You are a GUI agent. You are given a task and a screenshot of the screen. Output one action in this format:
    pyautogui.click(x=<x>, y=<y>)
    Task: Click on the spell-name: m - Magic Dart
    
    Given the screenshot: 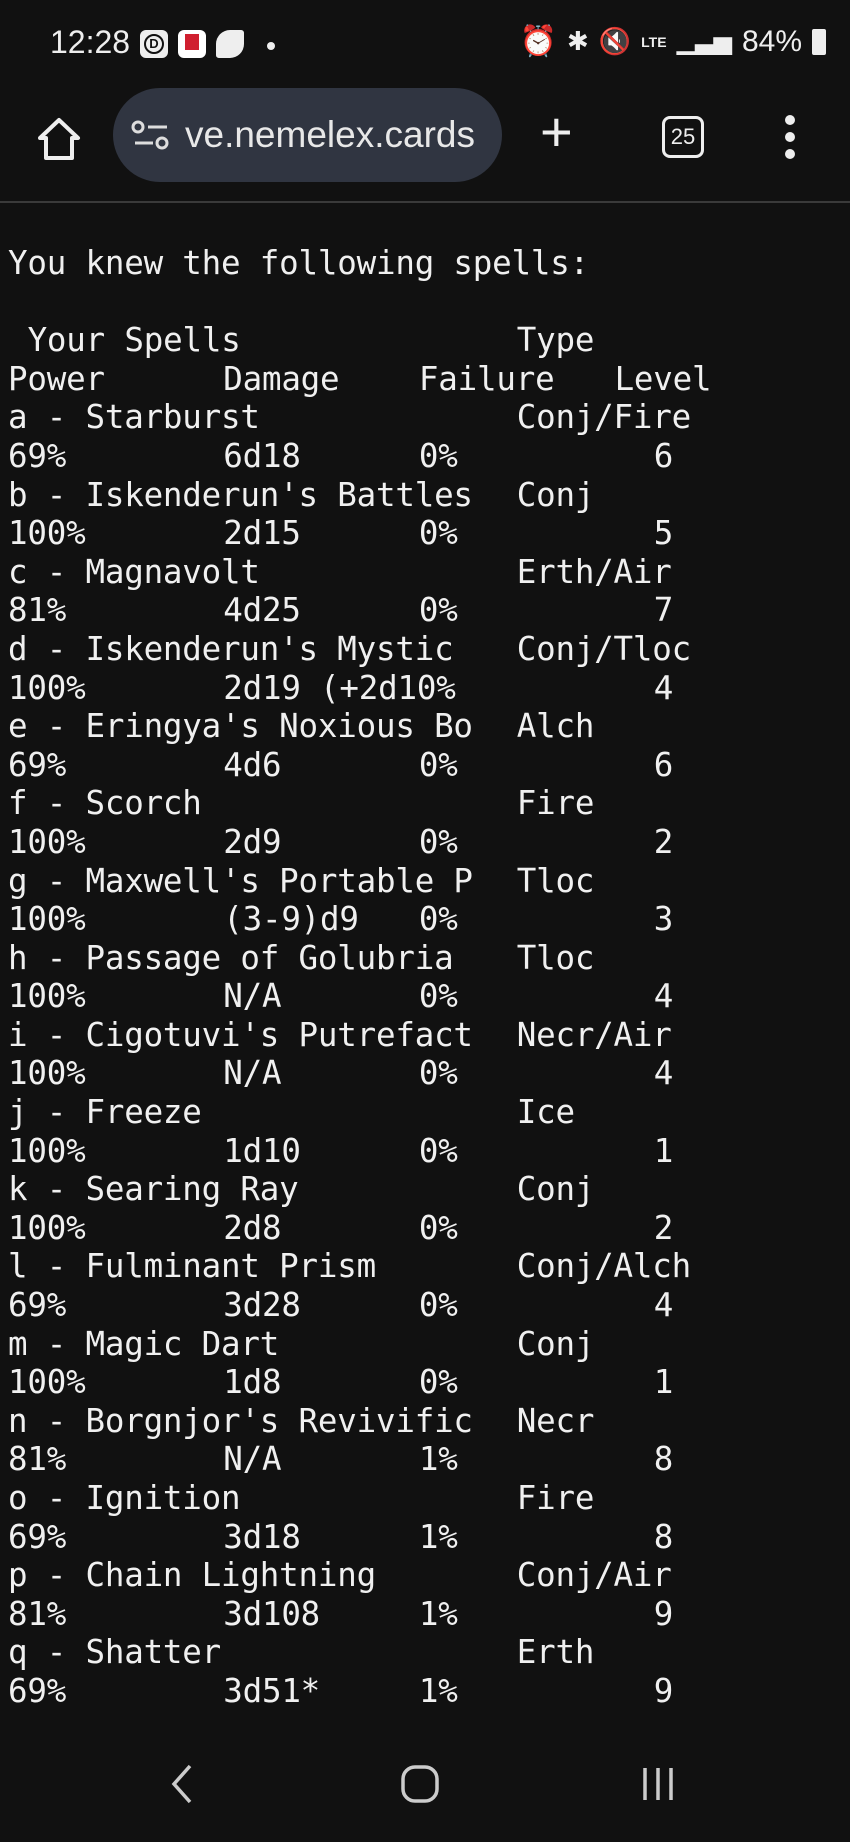 What is the action you would take?
    pyautogui.click(x=144, y=1343)
    